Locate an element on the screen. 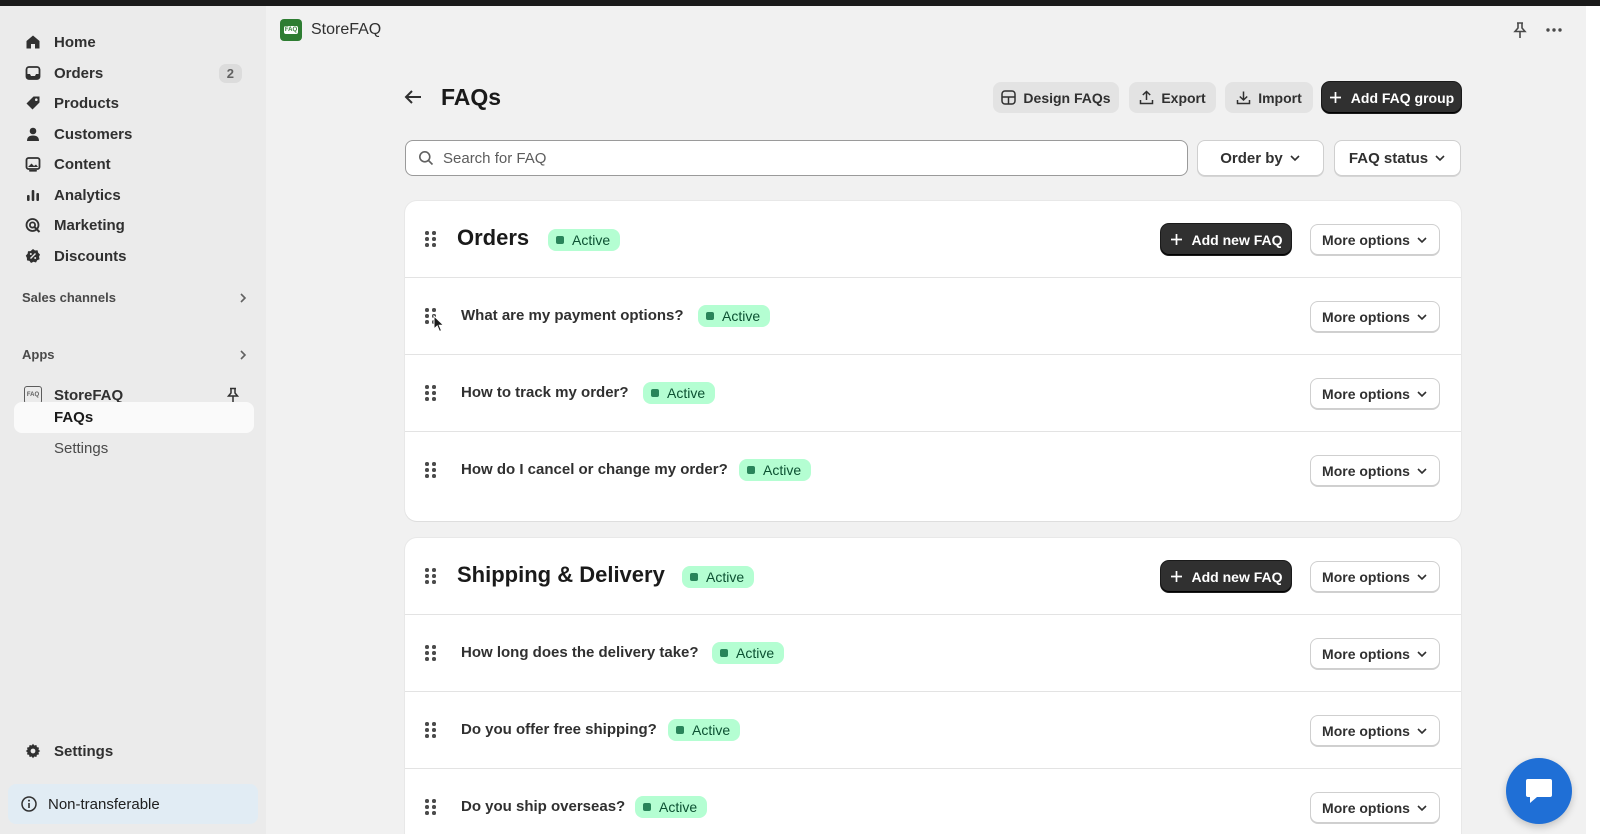  search-input is located at coordinates (793, 158).